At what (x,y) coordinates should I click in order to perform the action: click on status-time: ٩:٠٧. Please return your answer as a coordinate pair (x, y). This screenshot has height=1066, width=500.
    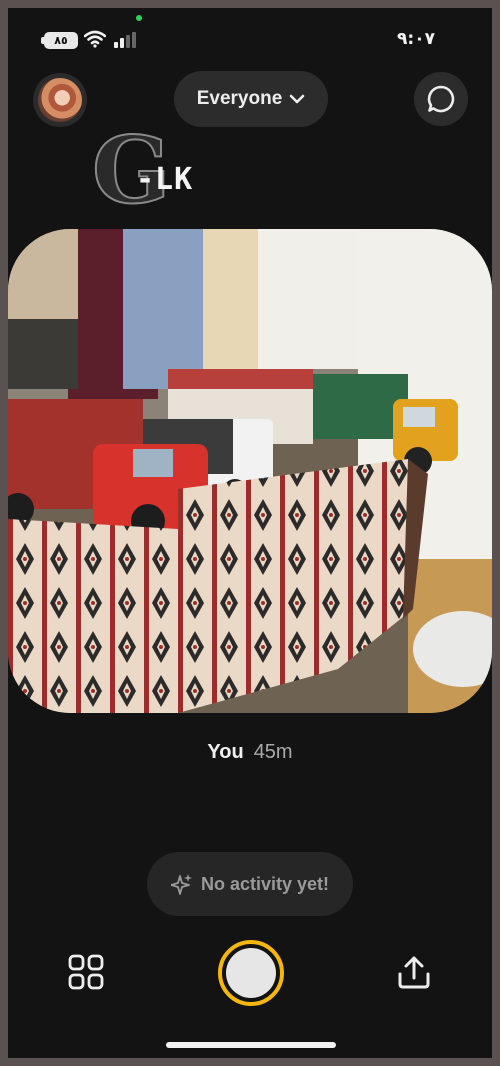
    Looking at the image, I should click on (416, 39).